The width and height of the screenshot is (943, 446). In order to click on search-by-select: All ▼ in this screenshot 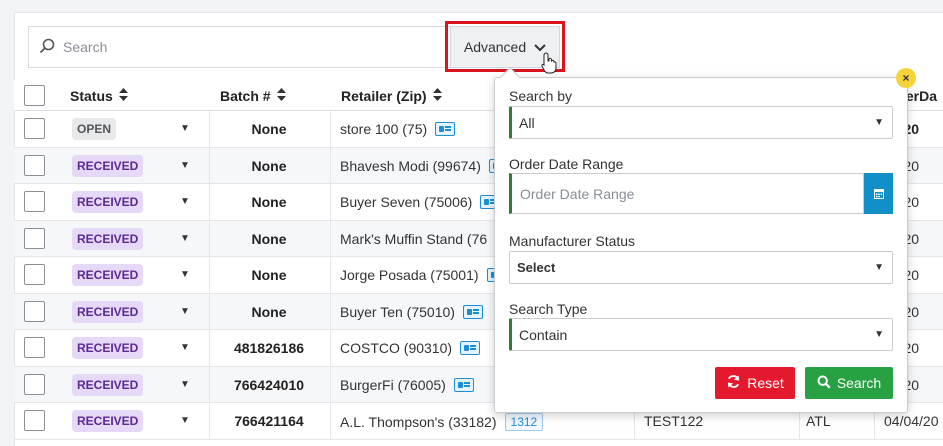, I will do `click(701, 122)`.